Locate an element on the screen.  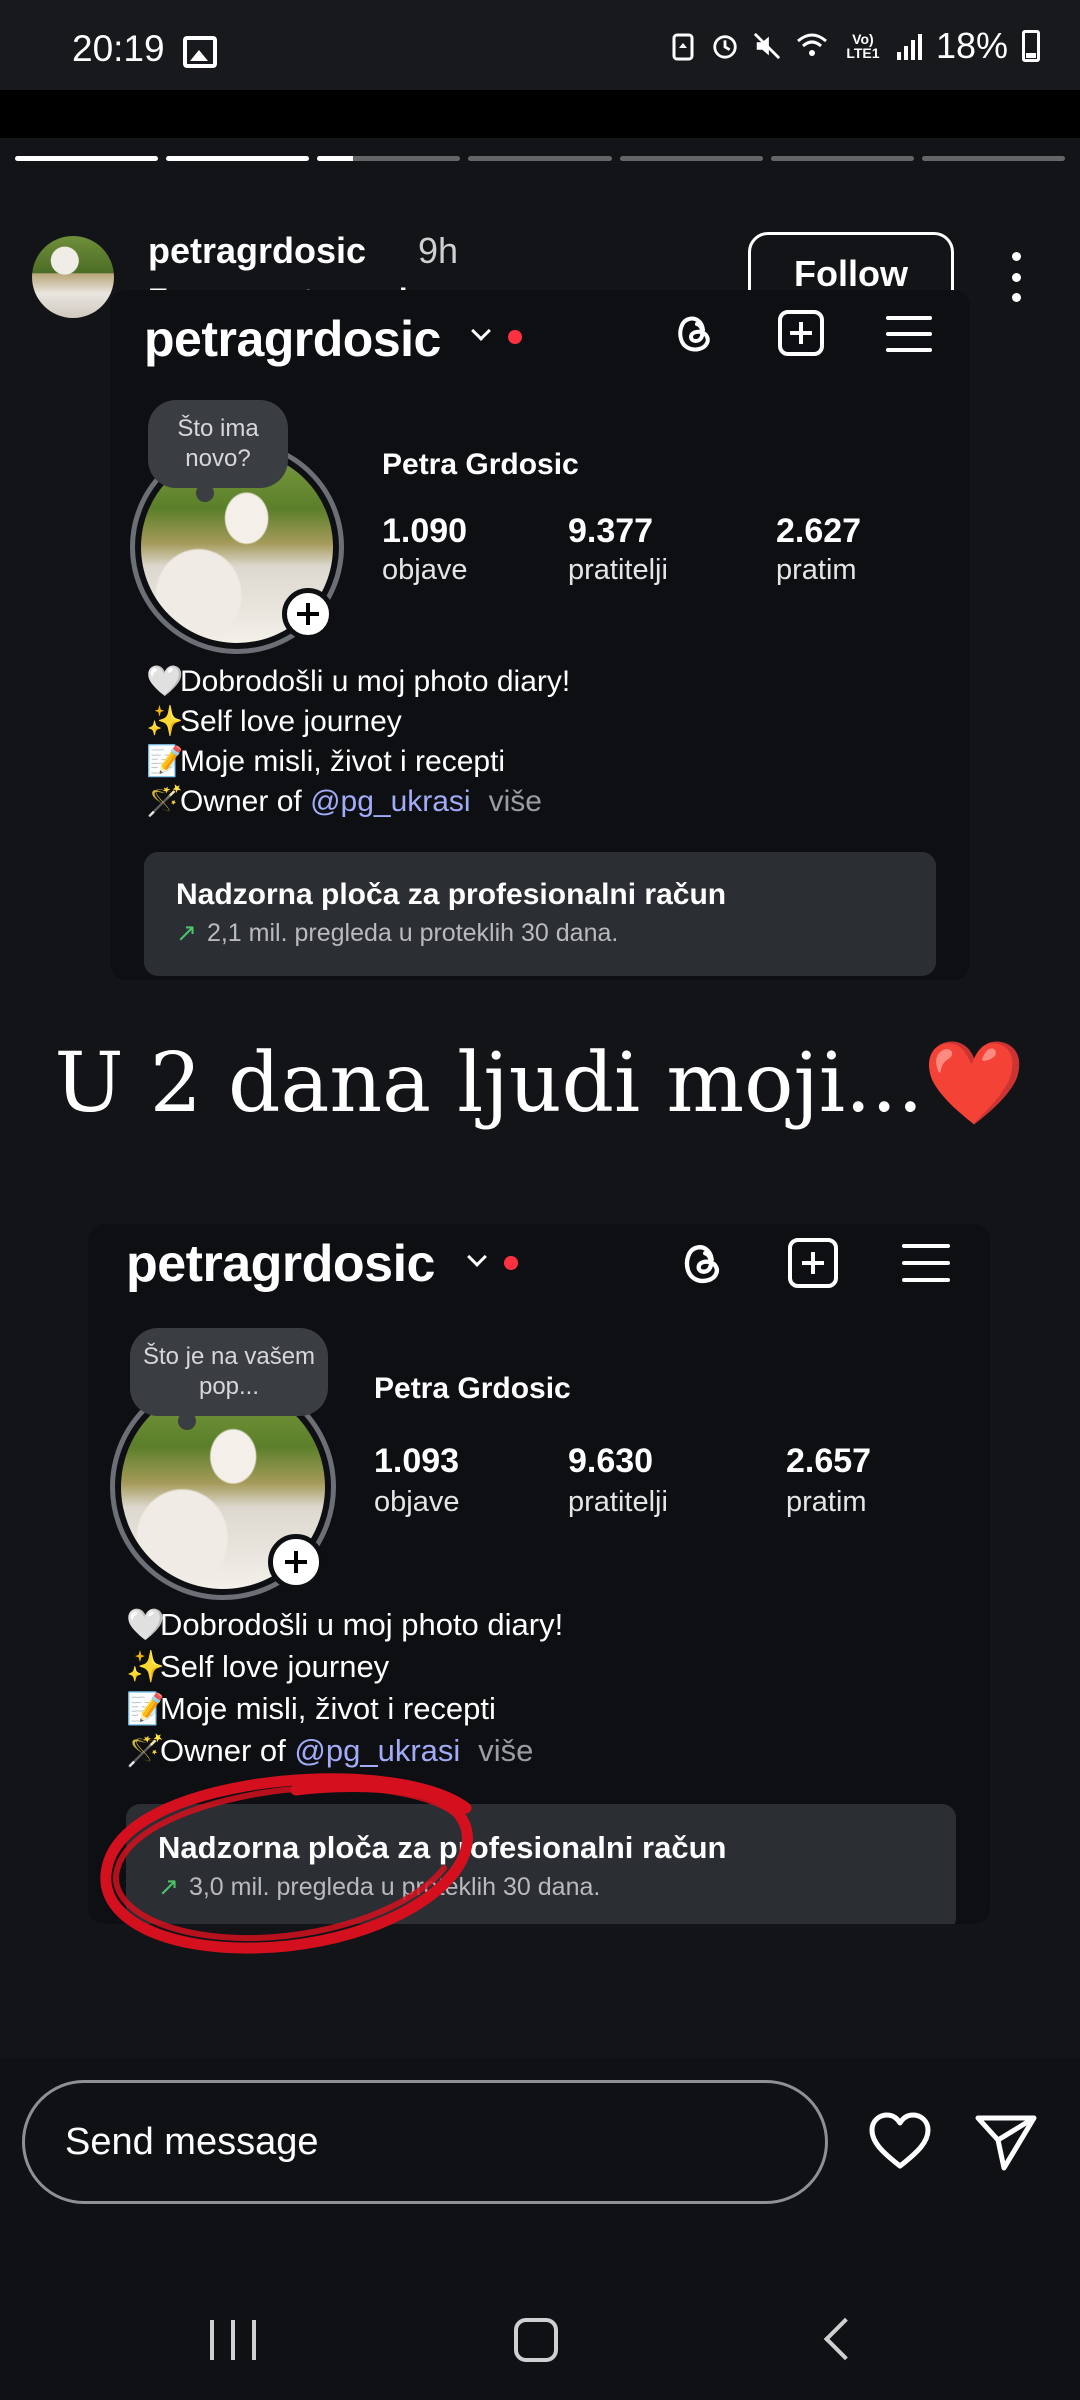
story-time: 9h is located at coordinates (438, 250).